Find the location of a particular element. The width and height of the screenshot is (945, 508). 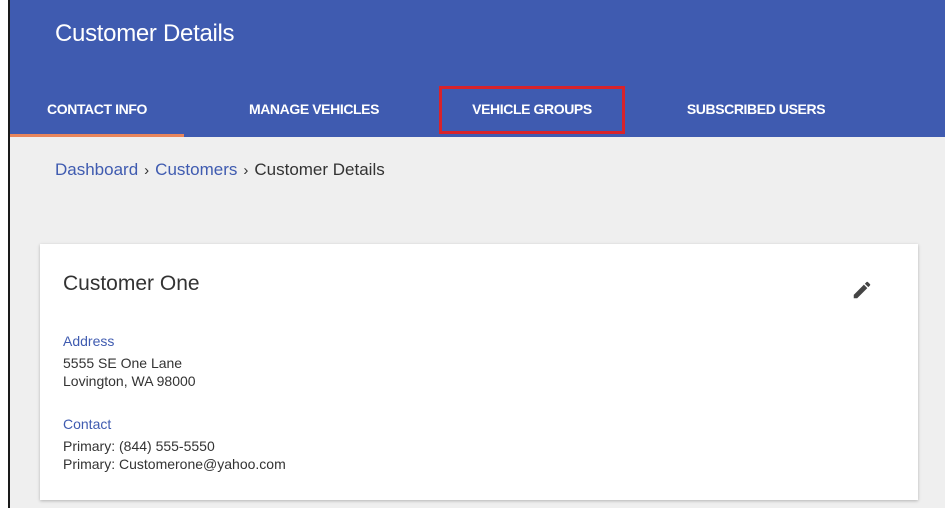

customer-name: Customer One is located at coordinates (131, 283).